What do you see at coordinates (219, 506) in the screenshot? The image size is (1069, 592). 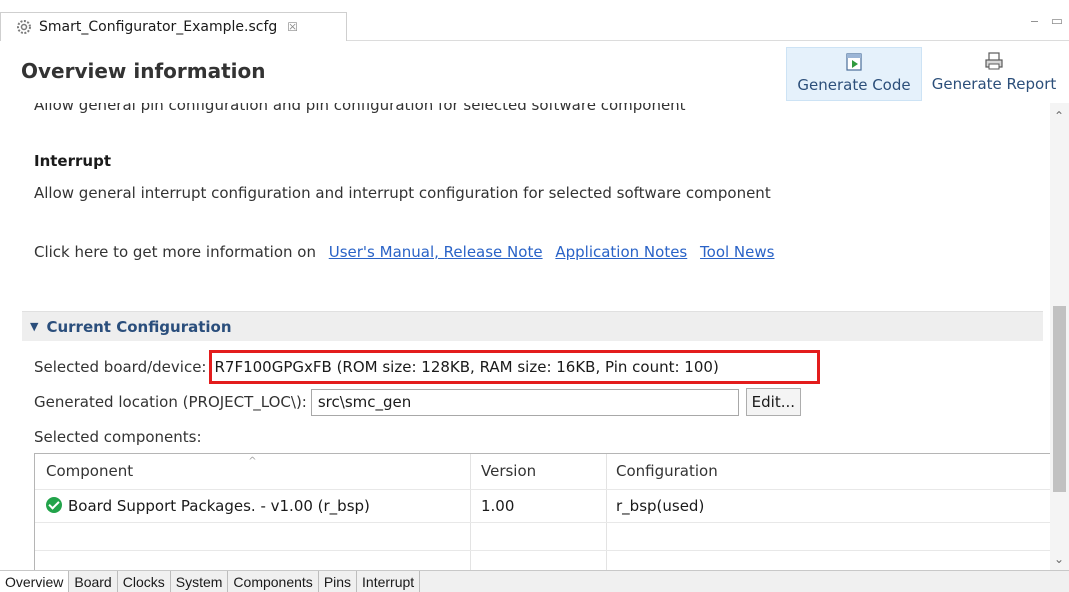 I see `component-name: Board Support Packages. - v1.00 (r_bsp)` at bounding box center [219, 506].